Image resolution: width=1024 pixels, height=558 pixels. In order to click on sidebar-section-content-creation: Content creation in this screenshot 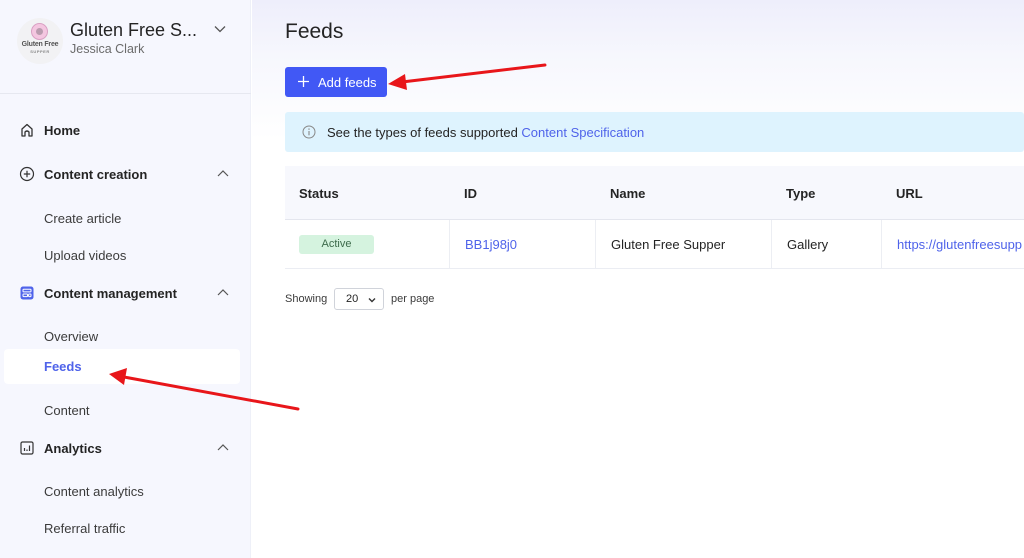, I will do `click(125, 174)`.